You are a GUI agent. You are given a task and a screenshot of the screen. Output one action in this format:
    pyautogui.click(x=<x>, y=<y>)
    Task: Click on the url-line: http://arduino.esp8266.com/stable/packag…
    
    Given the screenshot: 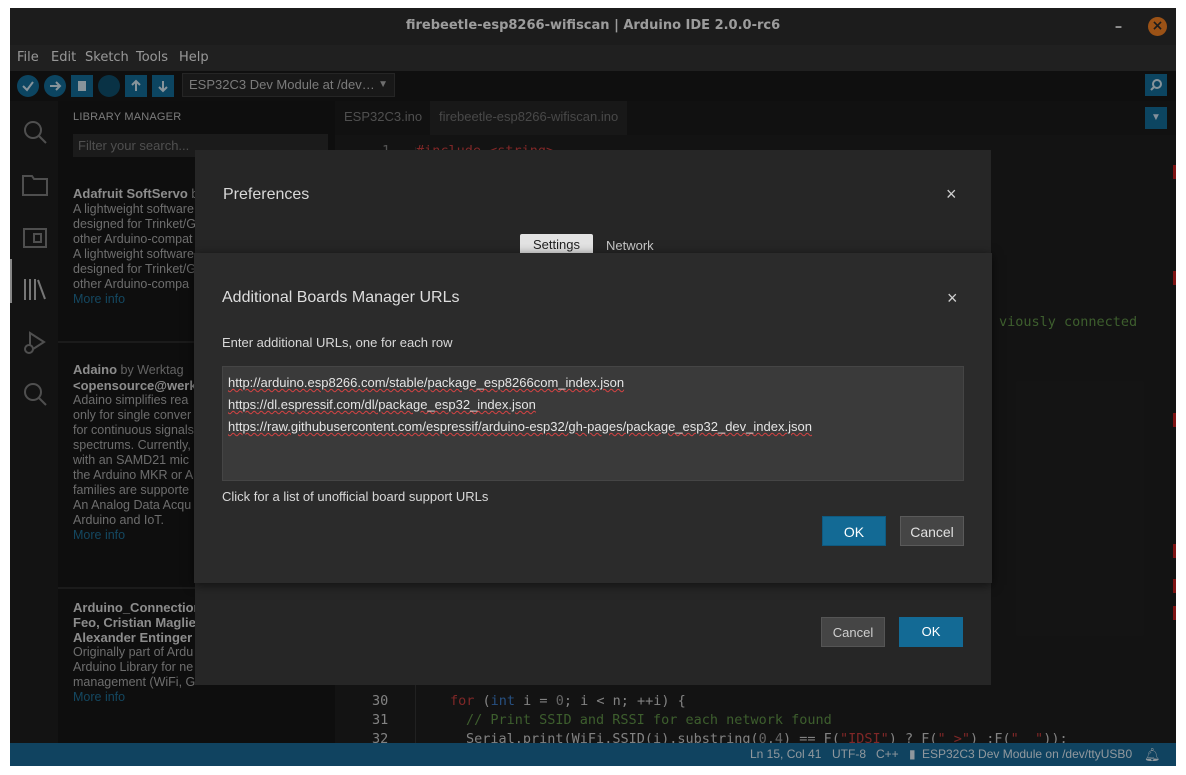 What is the action you would take?
    pyautogui.click(x=426, y=382)
    